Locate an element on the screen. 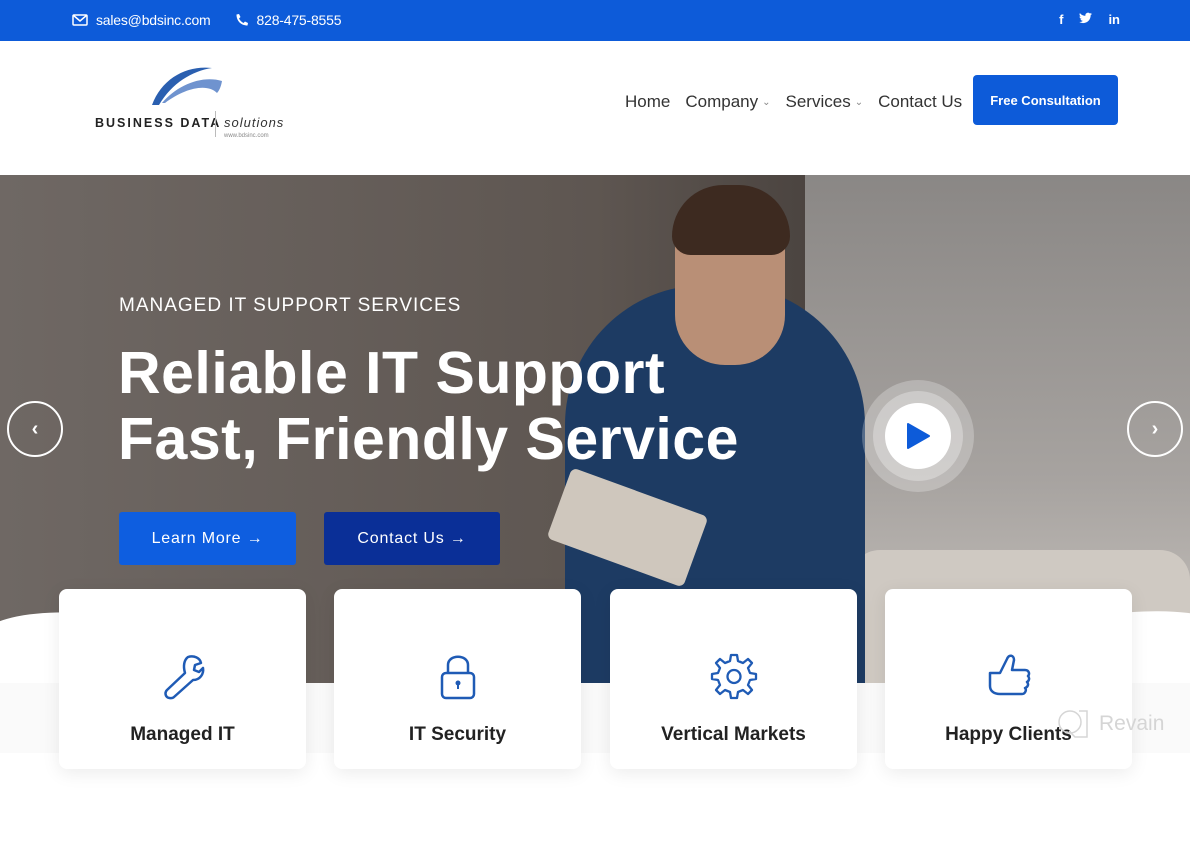 The height and width of the screenshot is (855, 1190). linkedin-icon: in is located at coordinates (1114, 19).